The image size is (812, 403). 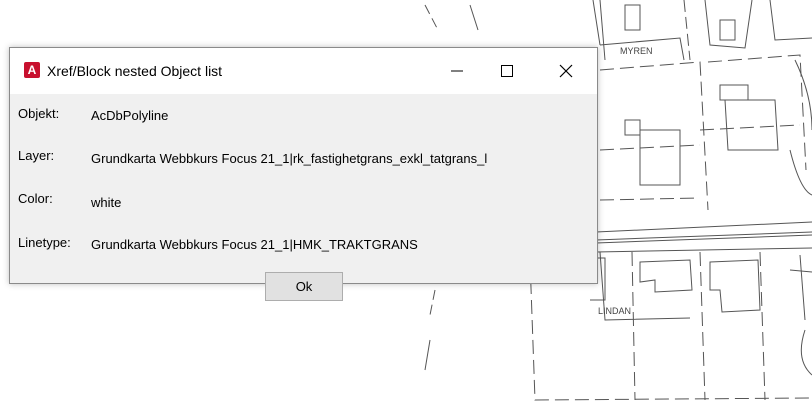 I want to click on close-button, so click(x=566, y=71).